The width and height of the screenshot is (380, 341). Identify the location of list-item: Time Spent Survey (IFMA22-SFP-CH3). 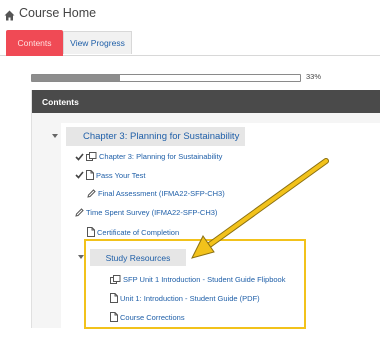
(146, 212).